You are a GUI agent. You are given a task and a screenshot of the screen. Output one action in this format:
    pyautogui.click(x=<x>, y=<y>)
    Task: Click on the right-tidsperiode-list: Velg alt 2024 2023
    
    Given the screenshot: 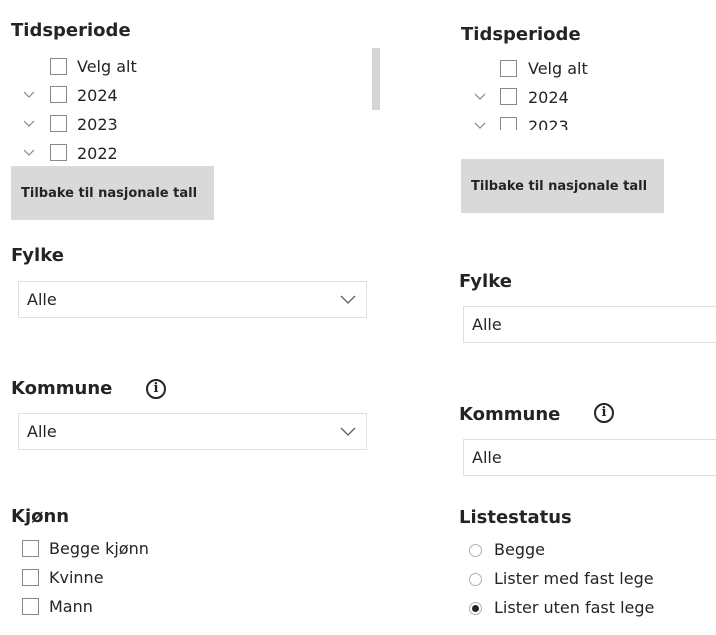 What is the action you would take?
    pyautogui.click(x=583, y=91)
    